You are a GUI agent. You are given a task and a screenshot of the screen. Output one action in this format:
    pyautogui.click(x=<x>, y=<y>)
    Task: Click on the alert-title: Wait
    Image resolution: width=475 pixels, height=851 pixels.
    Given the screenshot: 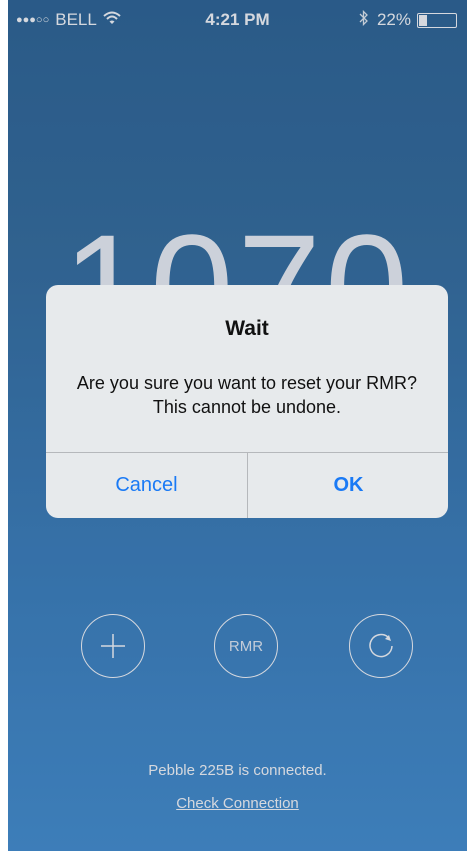 What is the action you would take?
    pyautogui.click(x=247, y=328)
    